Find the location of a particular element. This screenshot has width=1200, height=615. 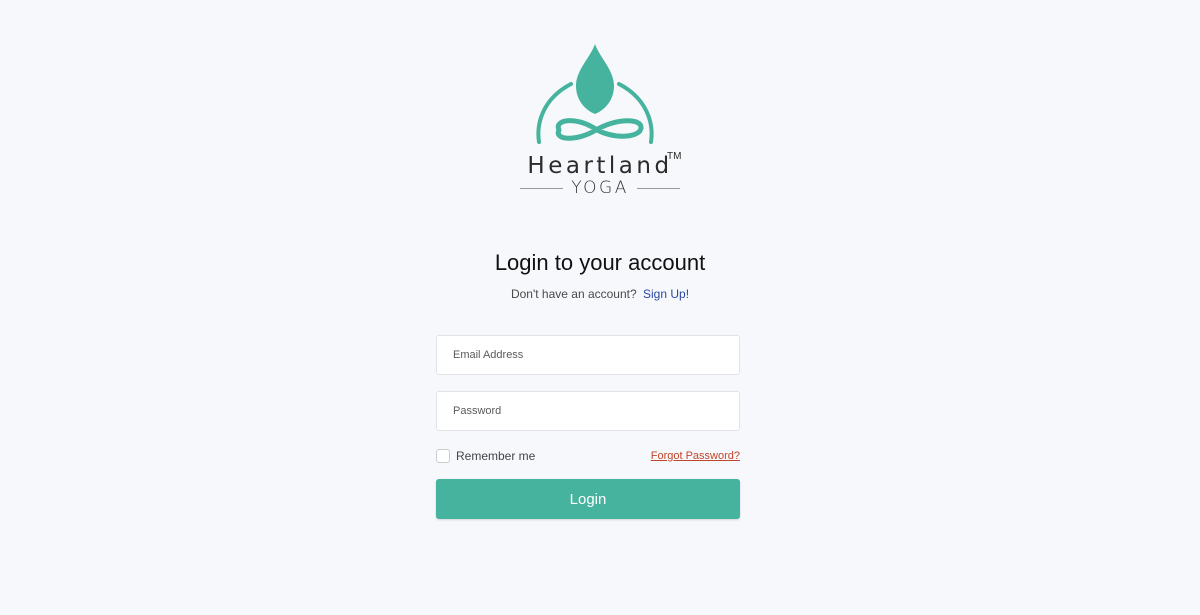

signup-prompt-text: Don't have an account? is located at coordinates (573, 294).